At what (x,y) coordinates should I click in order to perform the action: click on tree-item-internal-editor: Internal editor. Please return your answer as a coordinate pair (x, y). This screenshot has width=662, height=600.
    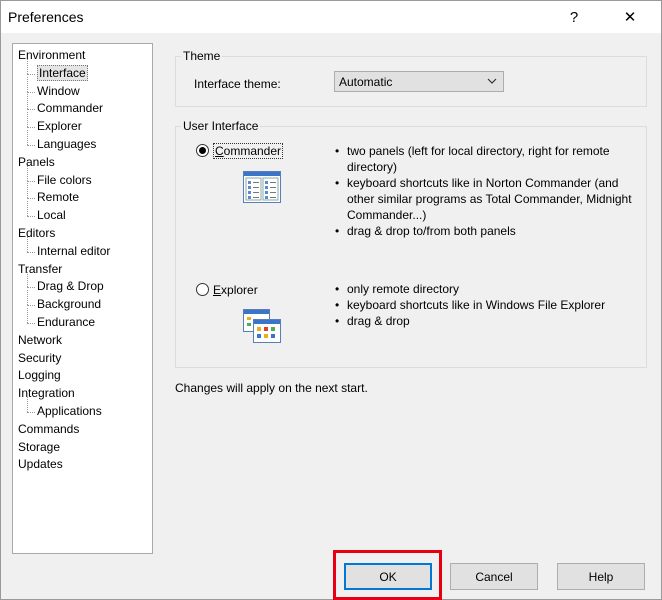
    Looking at the image, I should click on (73, 251).